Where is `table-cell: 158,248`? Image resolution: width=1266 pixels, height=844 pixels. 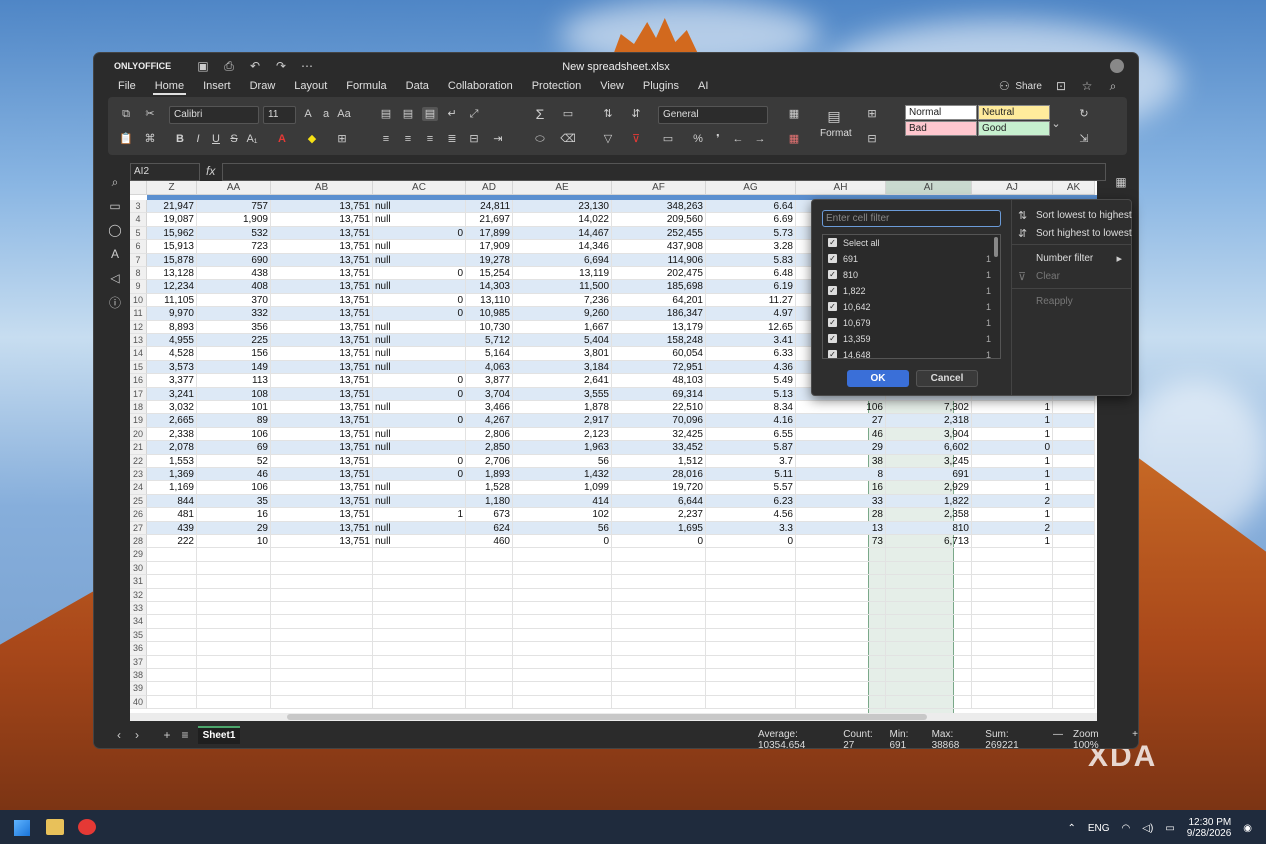 table-cell: 158,248 is located at coordinates (659, 341).